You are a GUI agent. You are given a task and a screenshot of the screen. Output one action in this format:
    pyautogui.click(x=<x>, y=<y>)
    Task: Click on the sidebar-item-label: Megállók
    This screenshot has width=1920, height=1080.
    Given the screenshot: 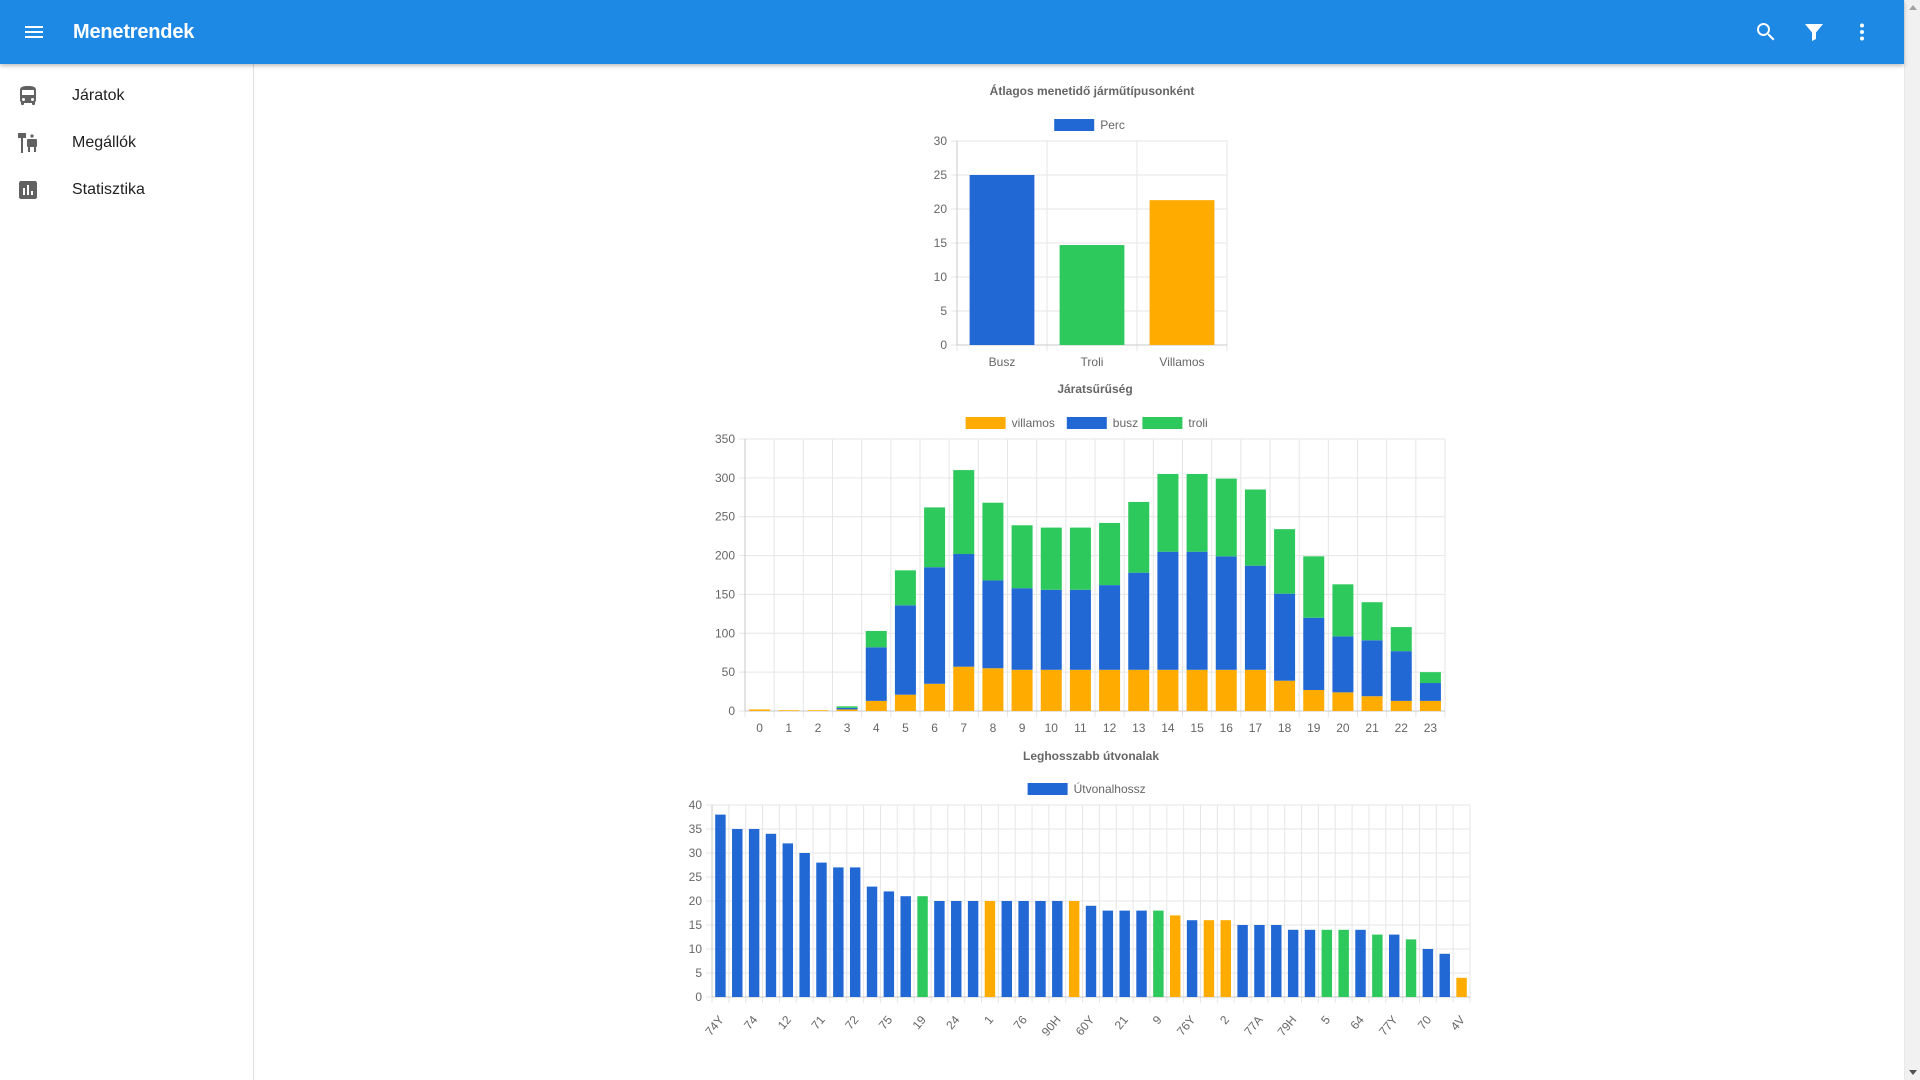 What is the action you would take?
    pyautogui.click(x=104, y=142)
    